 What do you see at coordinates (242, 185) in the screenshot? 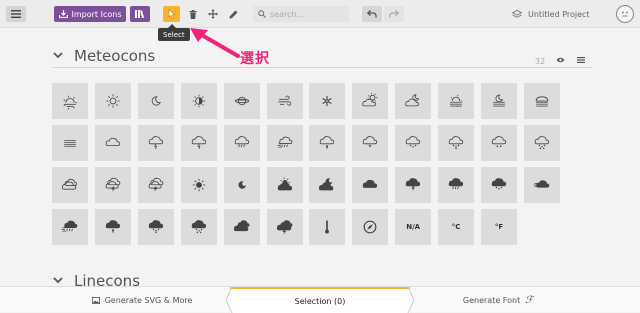
I see `icon-cell-moon-filled` at bounding box center [242, 185].